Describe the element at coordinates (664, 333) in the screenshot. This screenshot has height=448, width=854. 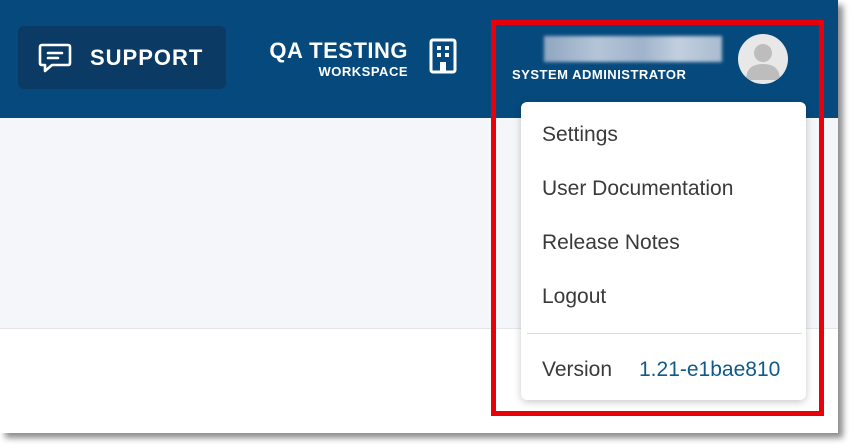
I see `menu-divider` at that location.